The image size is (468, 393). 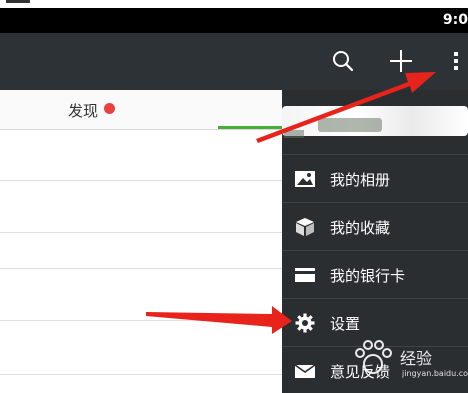 I want to click on tab-discover: 发现, so click(x=83, y=110).